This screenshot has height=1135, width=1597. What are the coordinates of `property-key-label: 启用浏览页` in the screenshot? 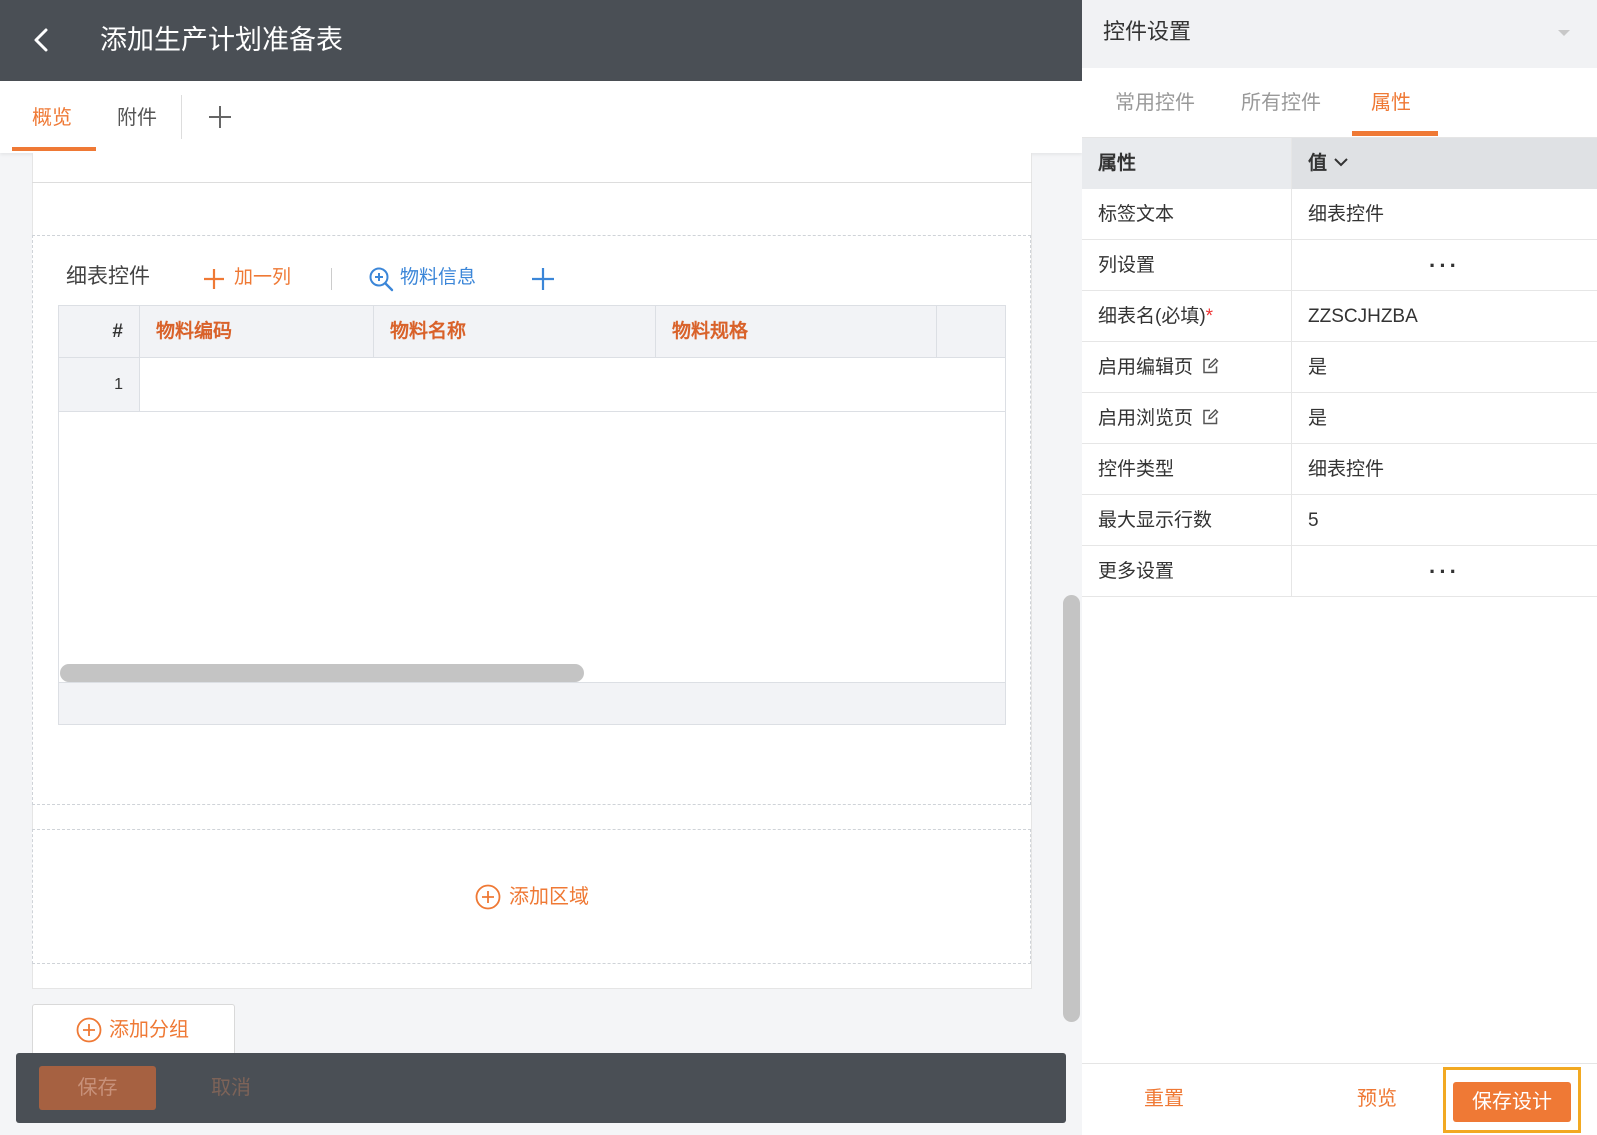 It's located at (1146, 418).